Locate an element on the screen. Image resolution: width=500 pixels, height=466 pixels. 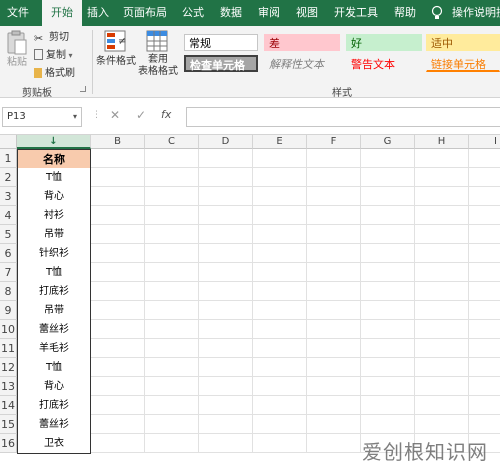
copy-button: 复制 ▾ is located at coordinates (53, 56).